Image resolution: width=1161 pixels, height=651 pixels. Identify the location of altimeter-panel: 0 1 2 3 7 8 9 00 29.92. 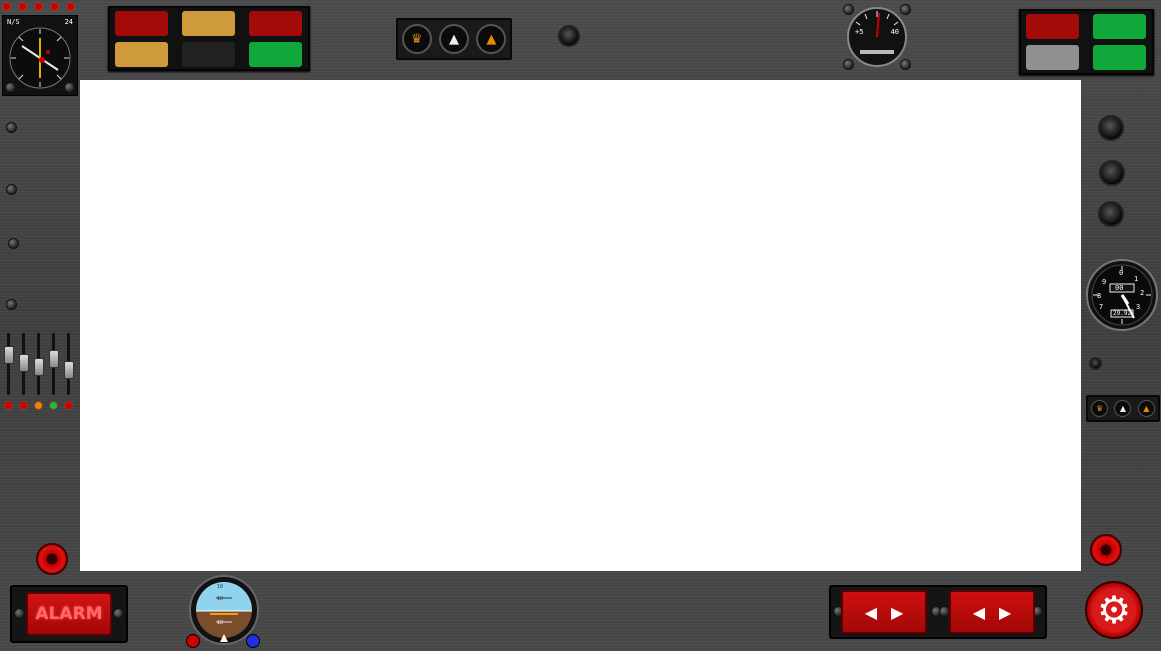
(1122, 295).